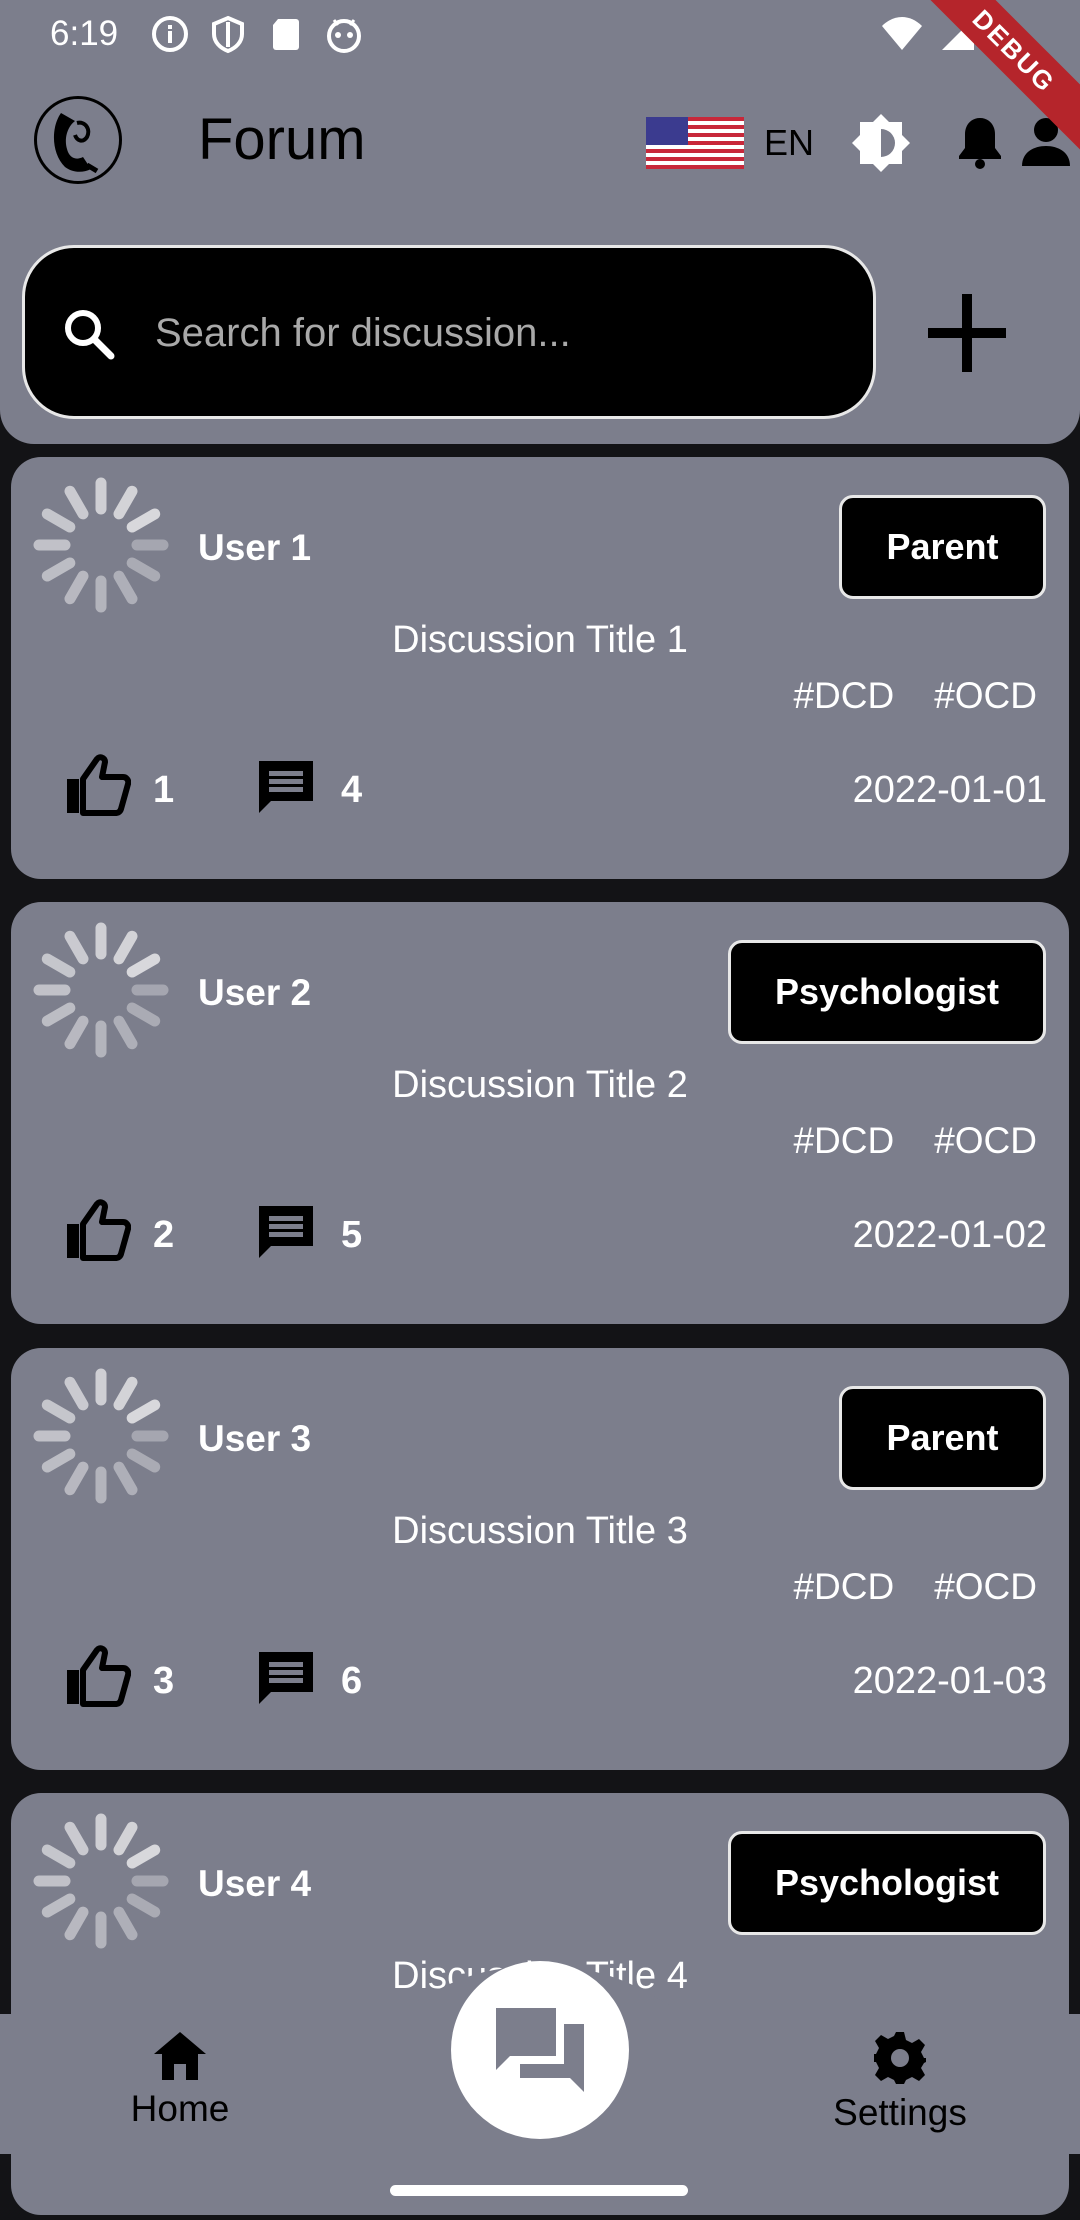  I want to click on forum-fab-button, so click(540, 2050).